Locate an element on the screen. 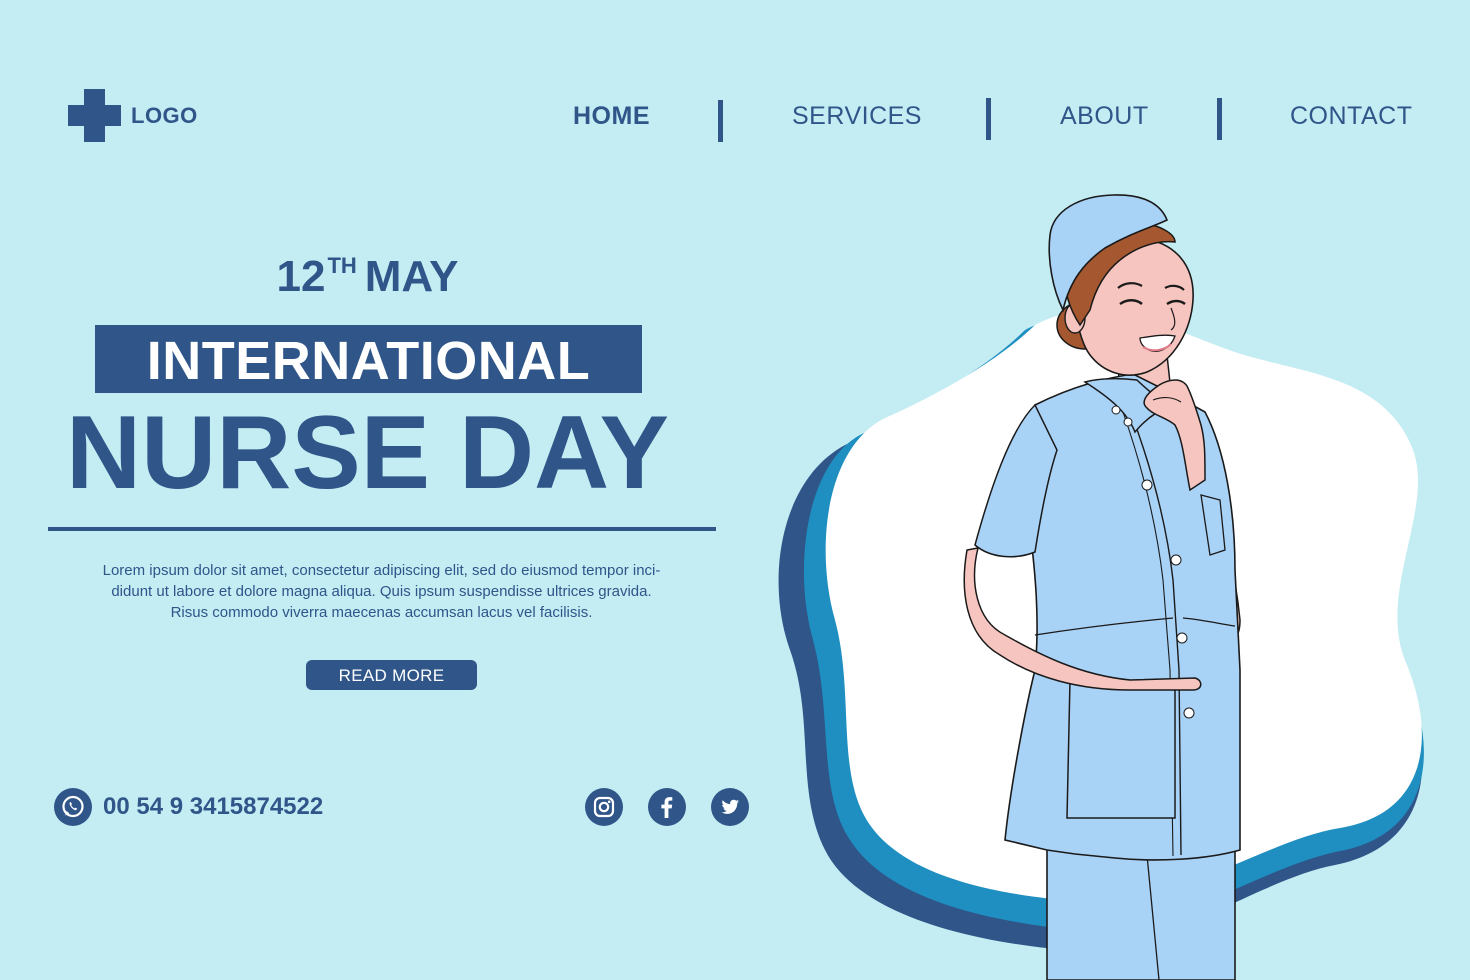  phone-contact: 00 54 9 3415874522 is located at coordinates (188, 807).